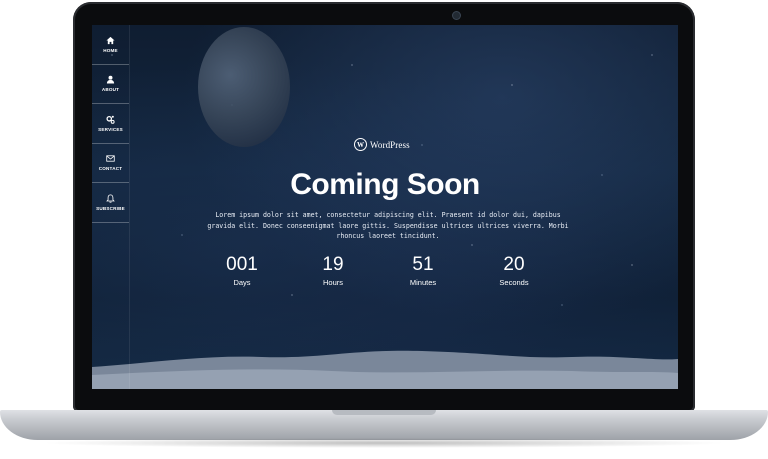  I want to click on countdown-timer: 001 Days 19 Hours 51 Minutes 20 Seconds, so click(387, 274).